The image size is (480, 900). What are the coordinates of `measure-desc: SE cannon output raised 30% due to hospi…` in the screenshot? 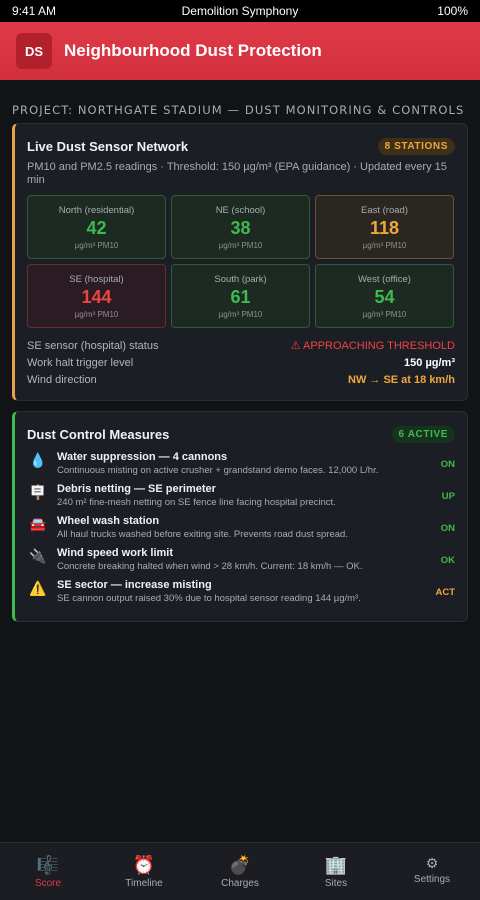 It's located at (209, 598).